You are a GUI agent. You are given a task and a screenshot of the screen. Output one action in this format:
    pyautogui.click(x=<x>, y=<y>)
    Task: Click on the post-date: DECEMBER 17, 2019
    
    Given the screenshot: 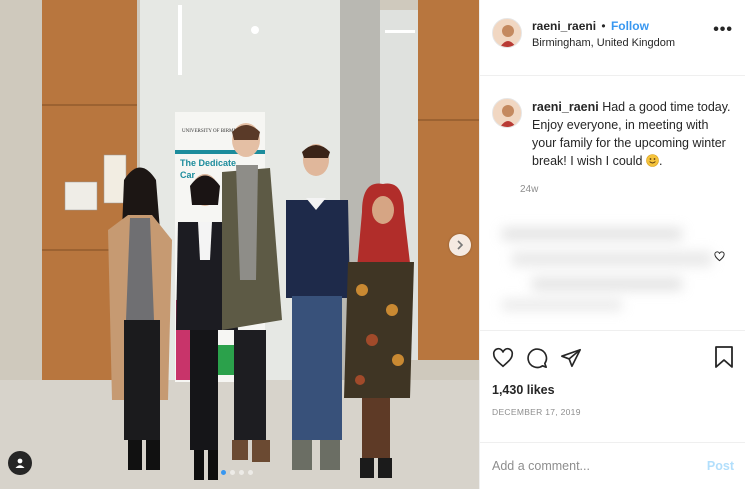 What is the action you would take?
    pyautogui.click(x=613, y=412)
    